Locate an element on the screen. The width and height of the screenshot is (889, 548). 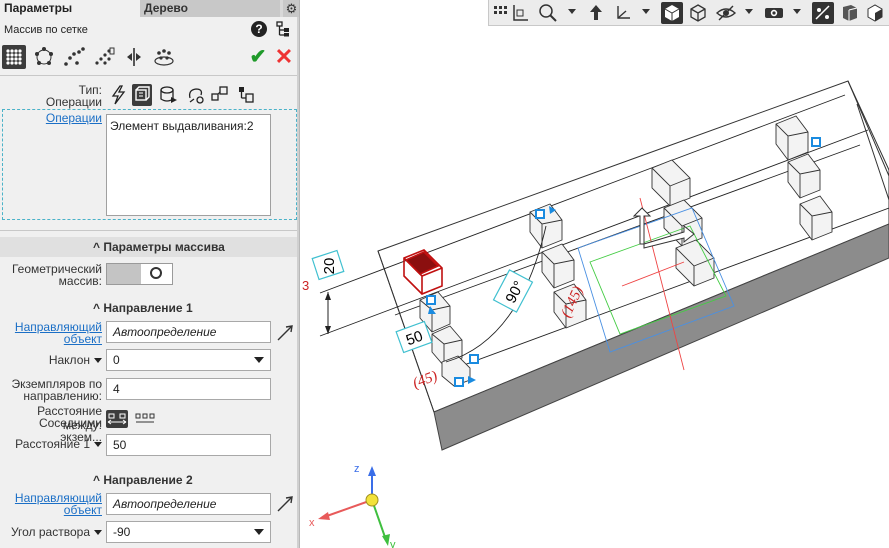
direction1-count-label-2: направлению: is located at coordinates (62, 396).